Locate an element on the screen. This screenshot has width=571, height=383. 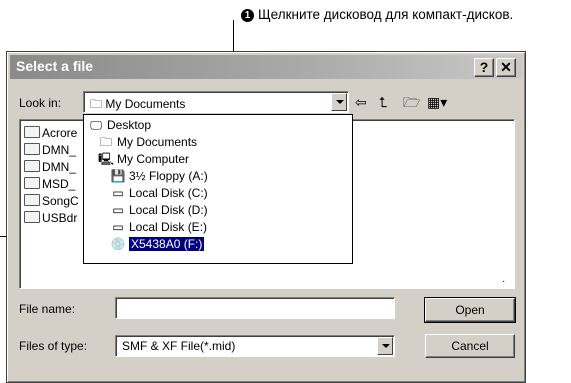
callout-instruction: 1 Щелкните дисковод для компакт-дисков. is located at coordinates (377, 14).